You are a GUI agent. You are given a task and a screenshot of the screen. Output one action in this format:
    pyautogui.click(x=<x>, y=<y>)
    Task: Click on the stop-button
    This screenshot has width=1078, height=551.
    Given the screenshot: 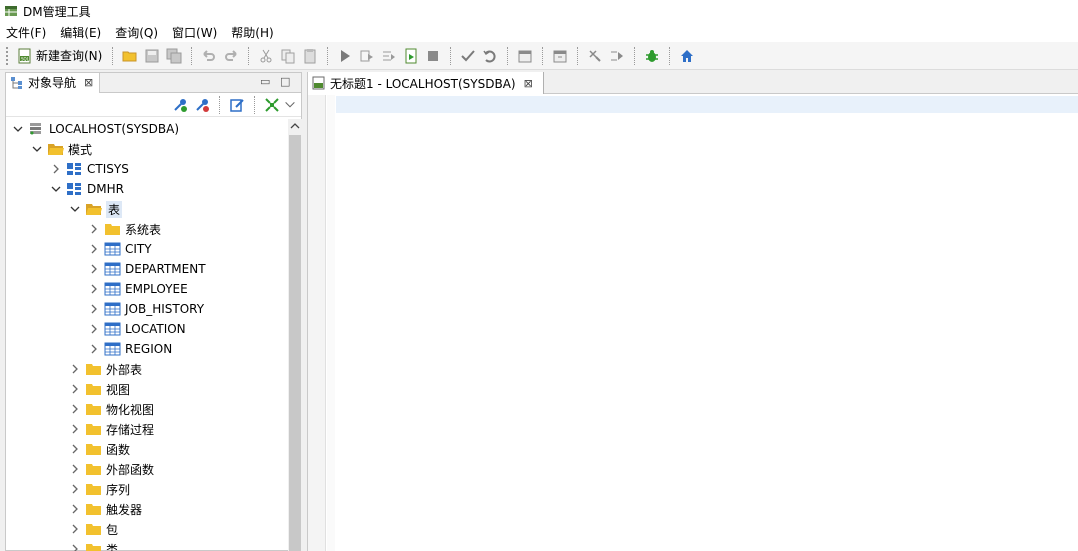 What is the action you would take?
    pyautogui.click(x=433, y=56)
    